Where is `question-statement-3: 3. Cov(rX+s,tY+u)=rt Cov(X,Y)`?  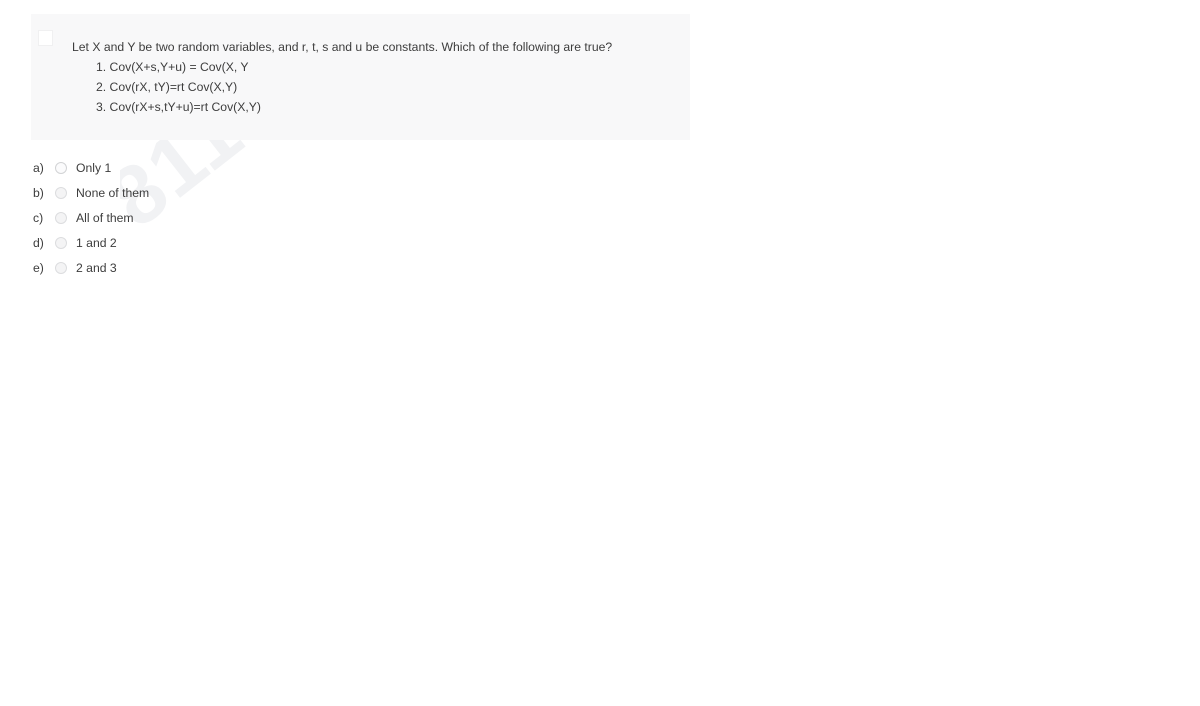 question-statement-3: 3. Cov(rX+s,tY+u)=rt Cov(X,Y) is located at coordinates (178, 107).